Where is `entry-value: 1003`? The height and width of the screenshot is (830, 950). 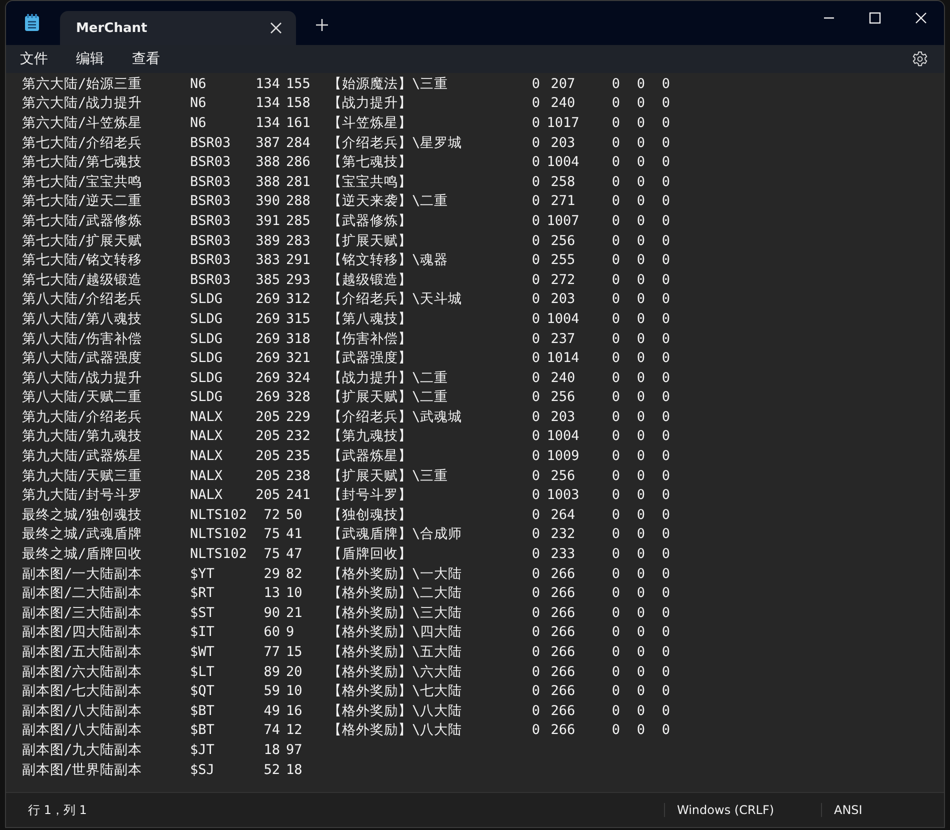 entry-value: 1003 is located at coordinates (563, 495).